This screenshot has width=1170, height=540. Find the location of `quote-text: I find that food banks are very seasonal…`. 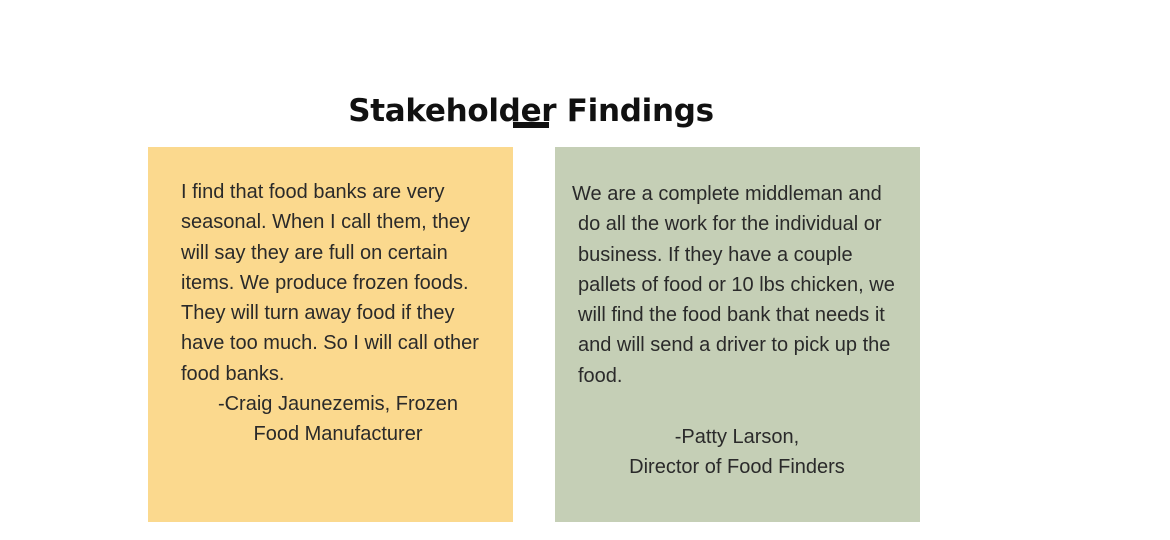

quote-text: I find that food banks are very seasonal… is located at coordinates (330, 283).